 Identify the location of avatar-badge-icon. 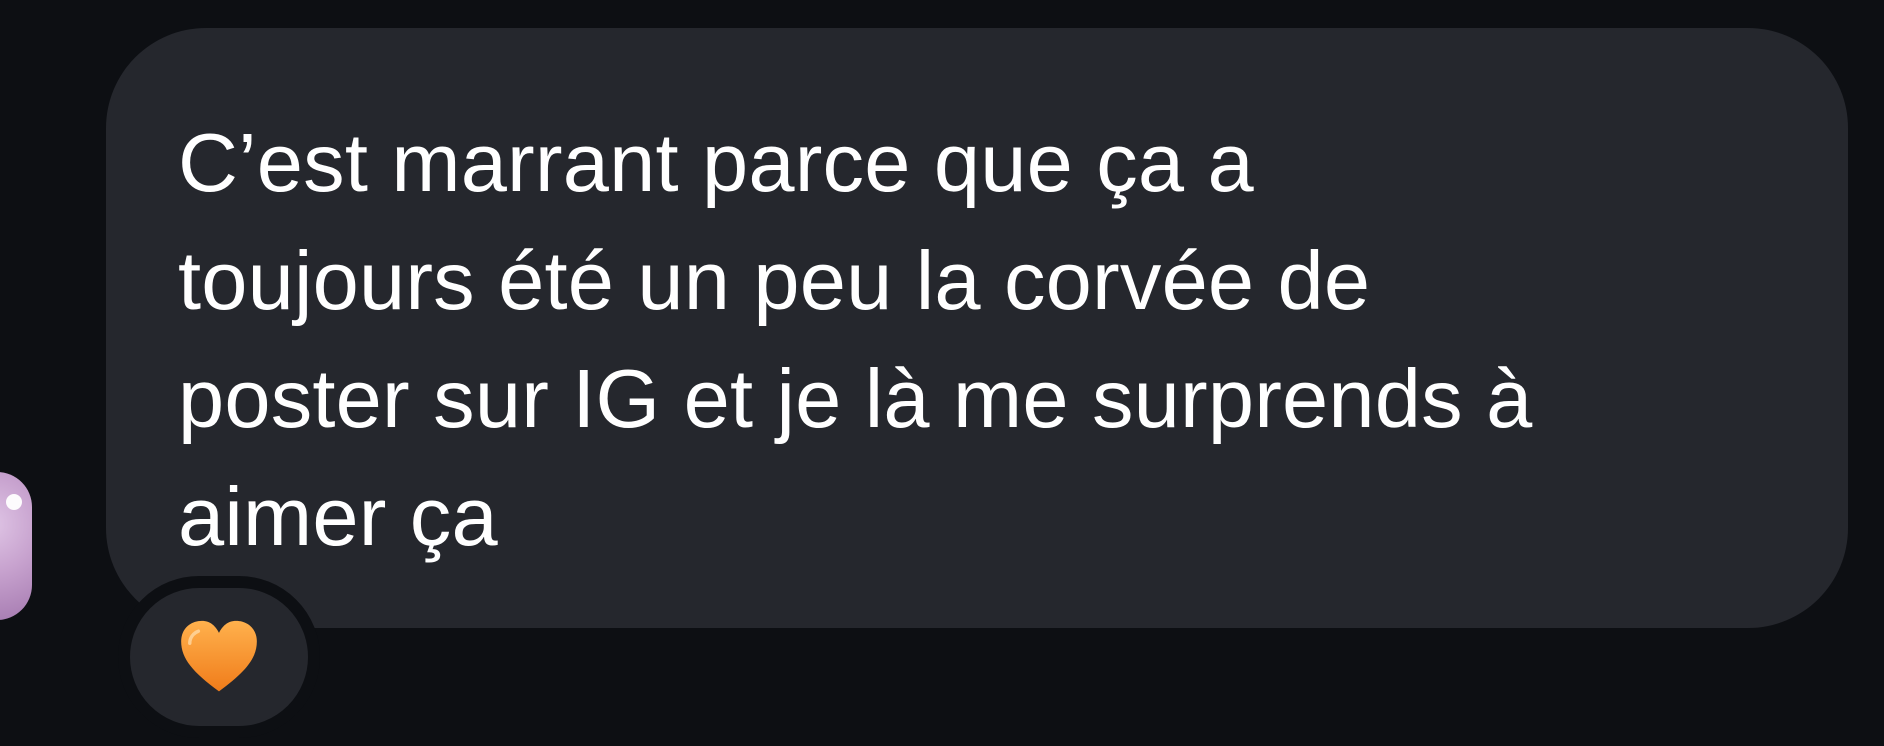
(14, 502).